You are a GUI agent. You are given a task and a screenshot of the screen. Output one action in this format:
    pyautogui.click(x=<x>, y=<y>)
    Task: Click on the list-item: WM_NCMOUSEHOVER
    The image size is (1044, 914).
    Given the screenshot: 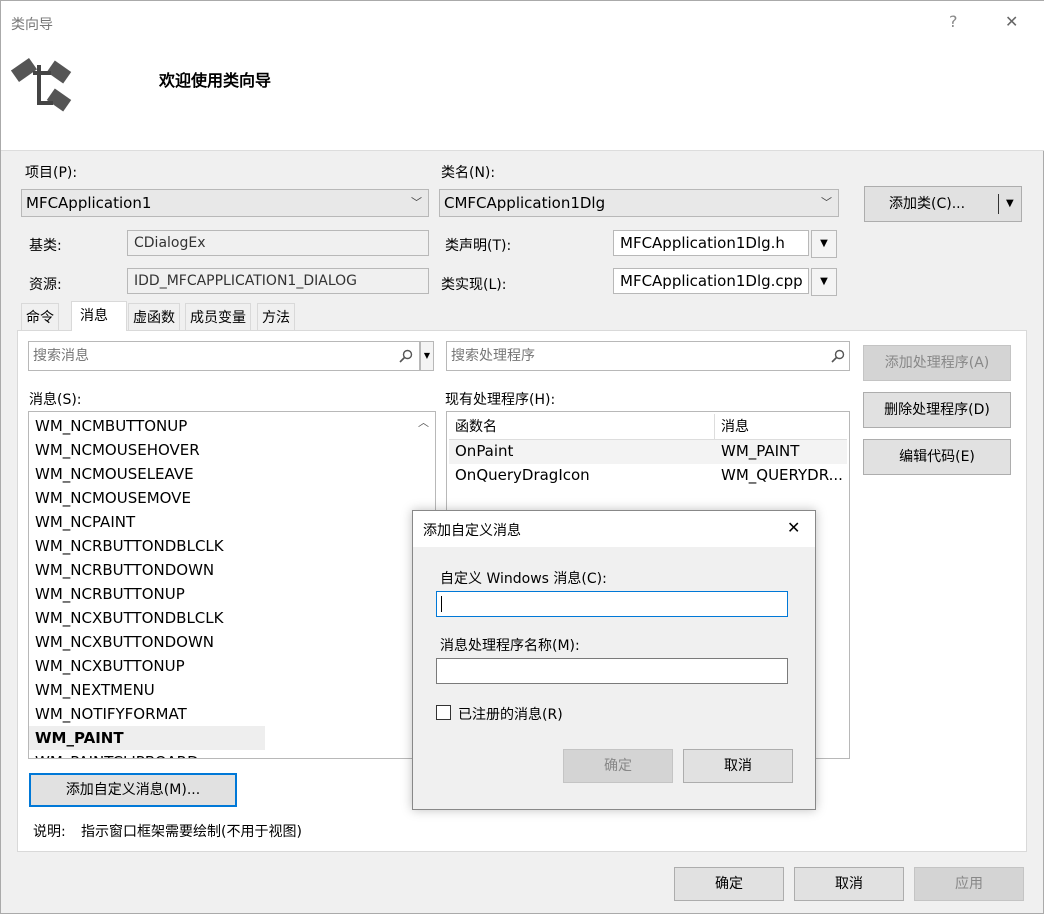 What is the action you would take?
    pyautogui.click(x=224, y=450)
    